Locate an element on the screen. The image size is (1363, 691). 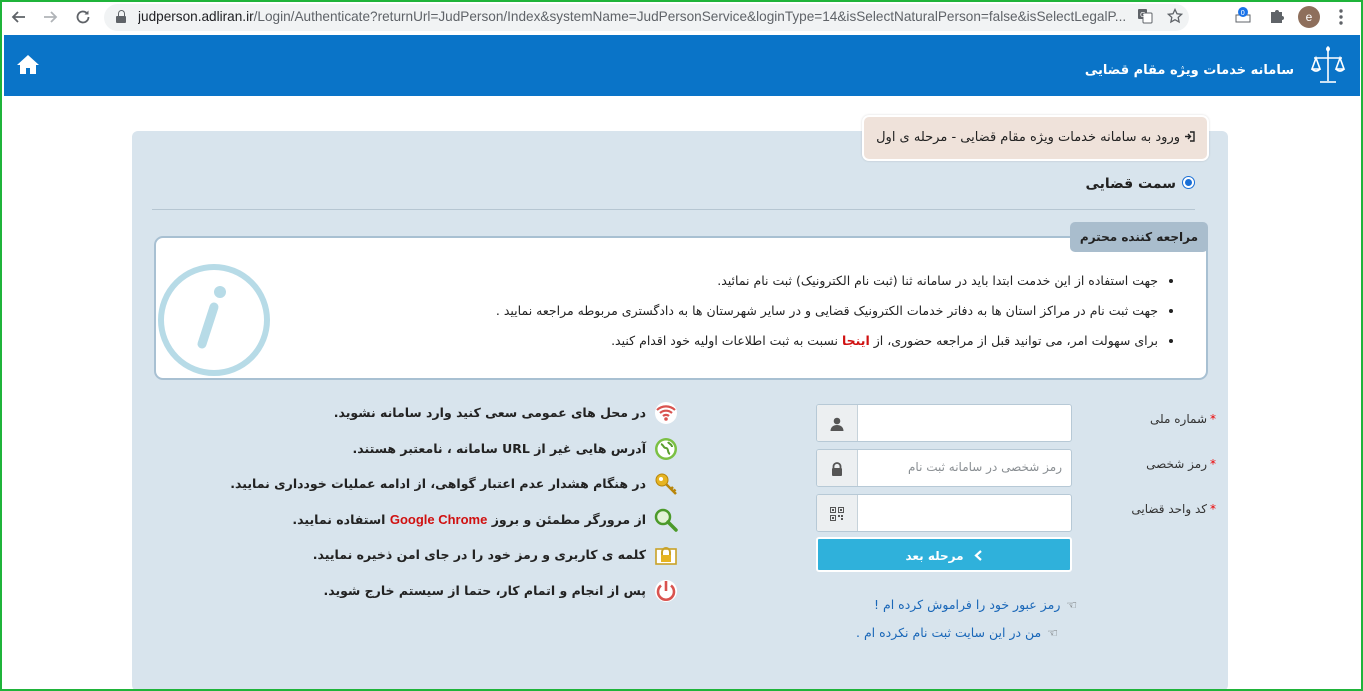
svg-text: G is located at coordinates (1142, 15).